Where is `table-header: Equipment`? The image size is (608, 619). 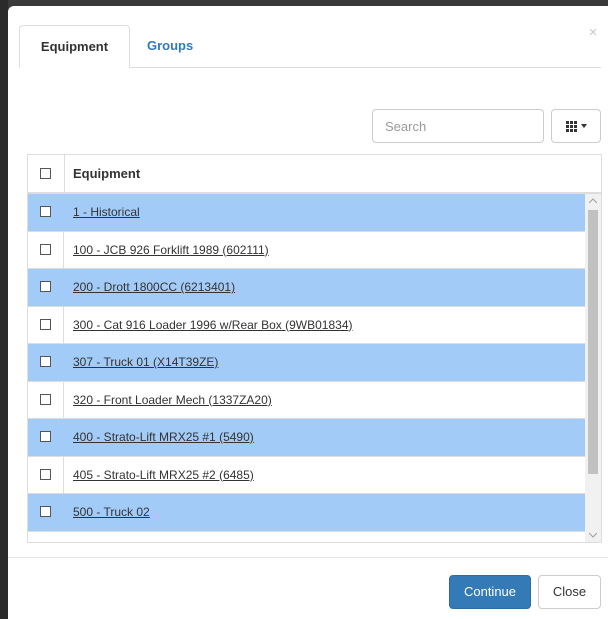 table-header: Equipment is located at coordinates (314, 174).